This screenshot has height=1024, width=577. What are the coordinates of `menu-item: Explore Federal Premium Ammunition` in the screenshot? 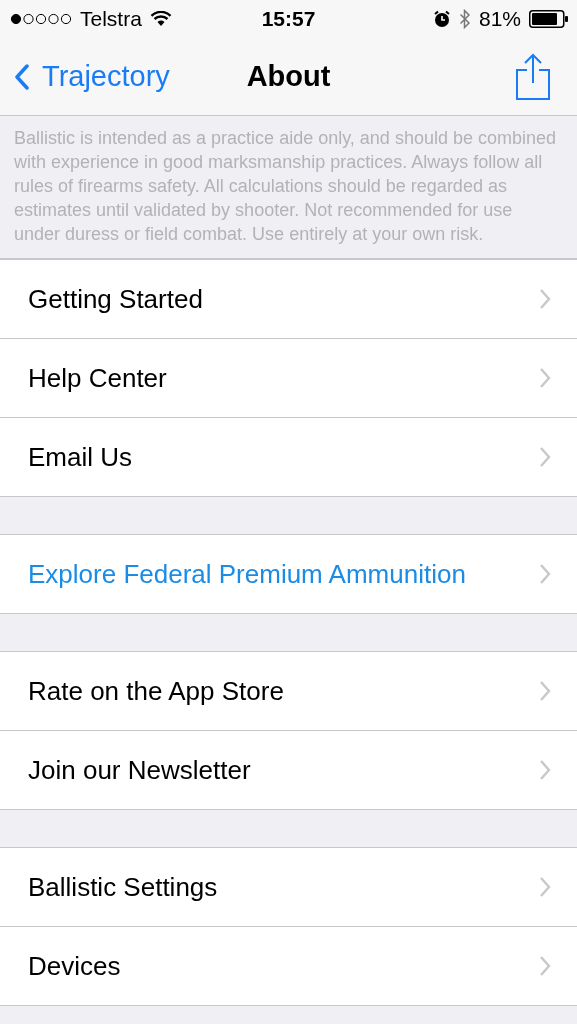 It's located at (288, 574).